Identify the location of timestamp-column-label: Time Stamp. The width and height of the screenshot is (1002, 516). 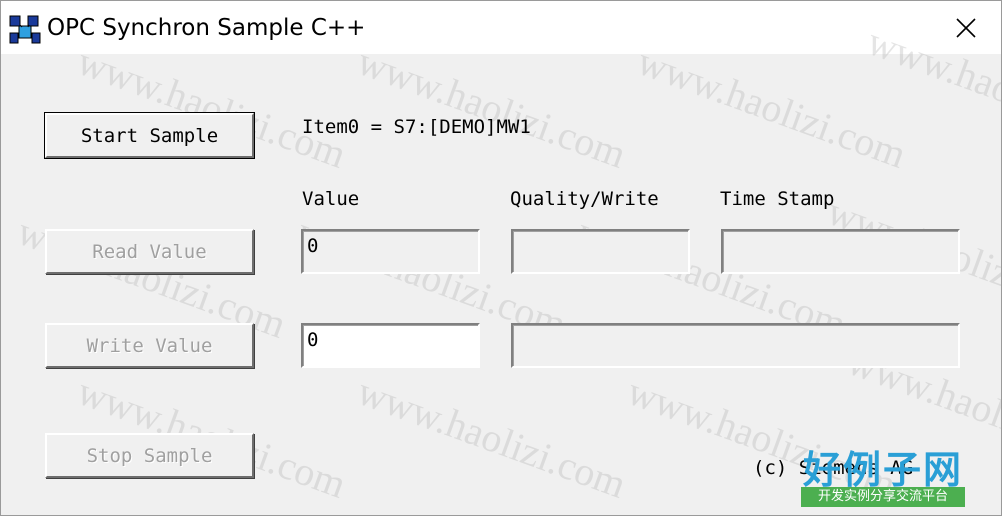
(777, 199).